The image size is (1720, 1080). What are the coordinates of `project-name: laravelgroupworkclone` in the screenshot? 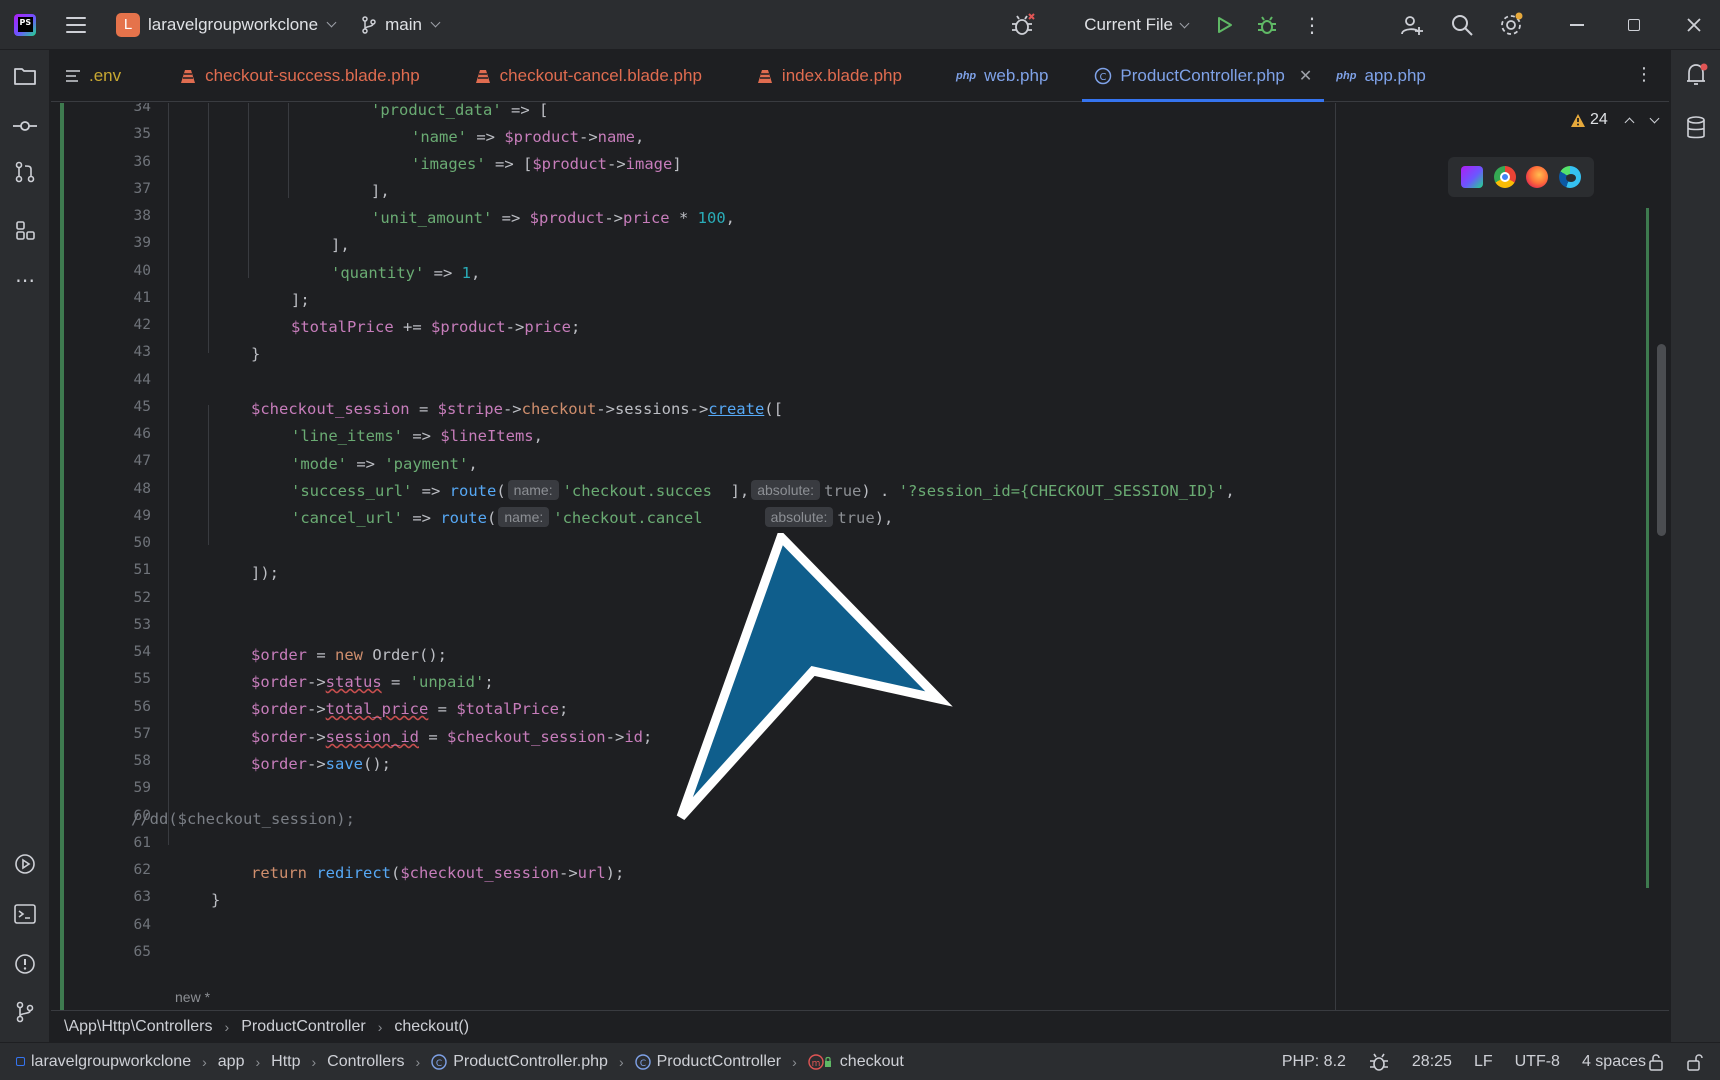 It's located at (233, 25).